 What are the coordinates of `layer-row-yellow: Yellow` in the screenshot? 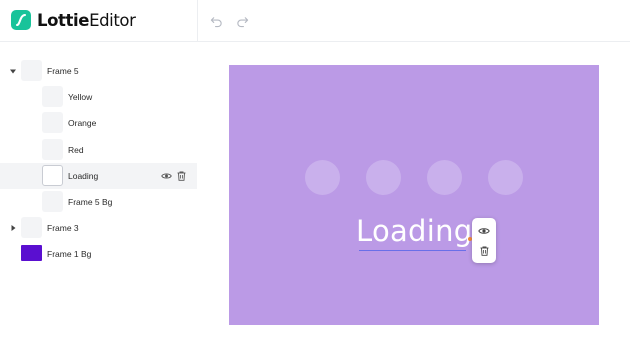 It's located at (98, 97).